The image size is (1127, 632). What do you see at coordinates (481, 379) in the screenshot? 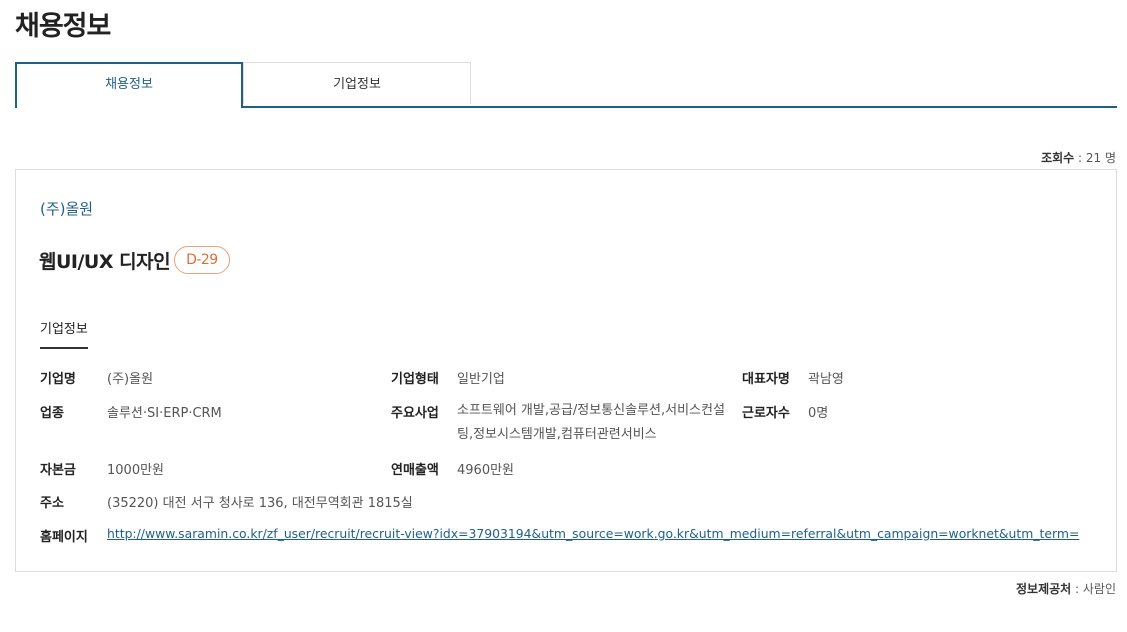
I see `field-value-company-type: 일반기업` at bounding box center [481, 379].